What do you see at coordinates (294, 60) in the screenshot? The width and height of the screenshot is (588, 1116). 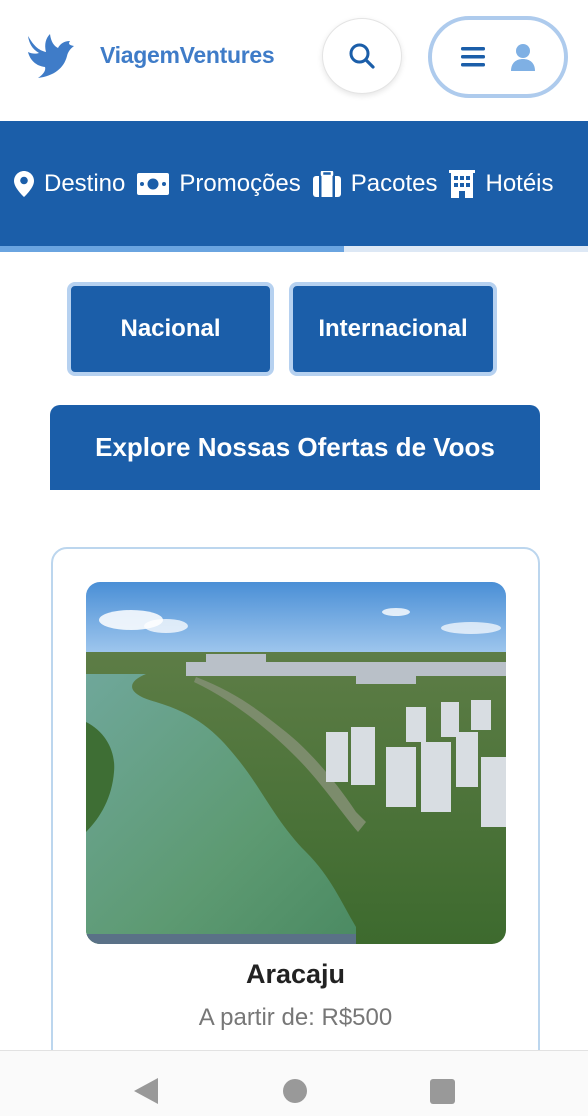 I see `app-header: ViagemVentures` at bounding box center [294, 60].